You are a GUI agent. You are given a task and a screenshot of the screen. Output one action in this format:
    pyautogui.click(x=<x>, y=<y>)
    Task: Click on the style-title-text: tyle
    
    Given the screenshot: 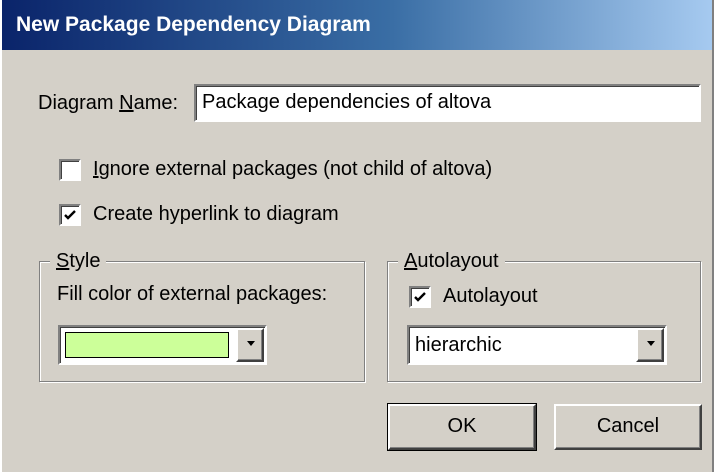 What is the action you would take?
    pyautogui.click(x=85, y=261)
    